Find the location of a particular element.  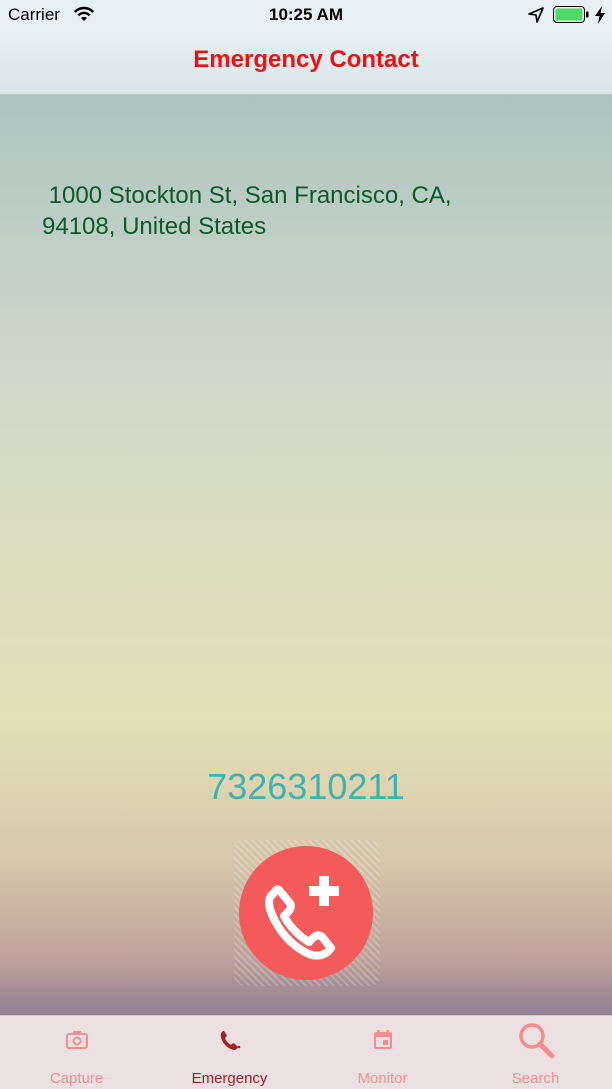

tab-search: Search is located at coordinates (535, 1052).